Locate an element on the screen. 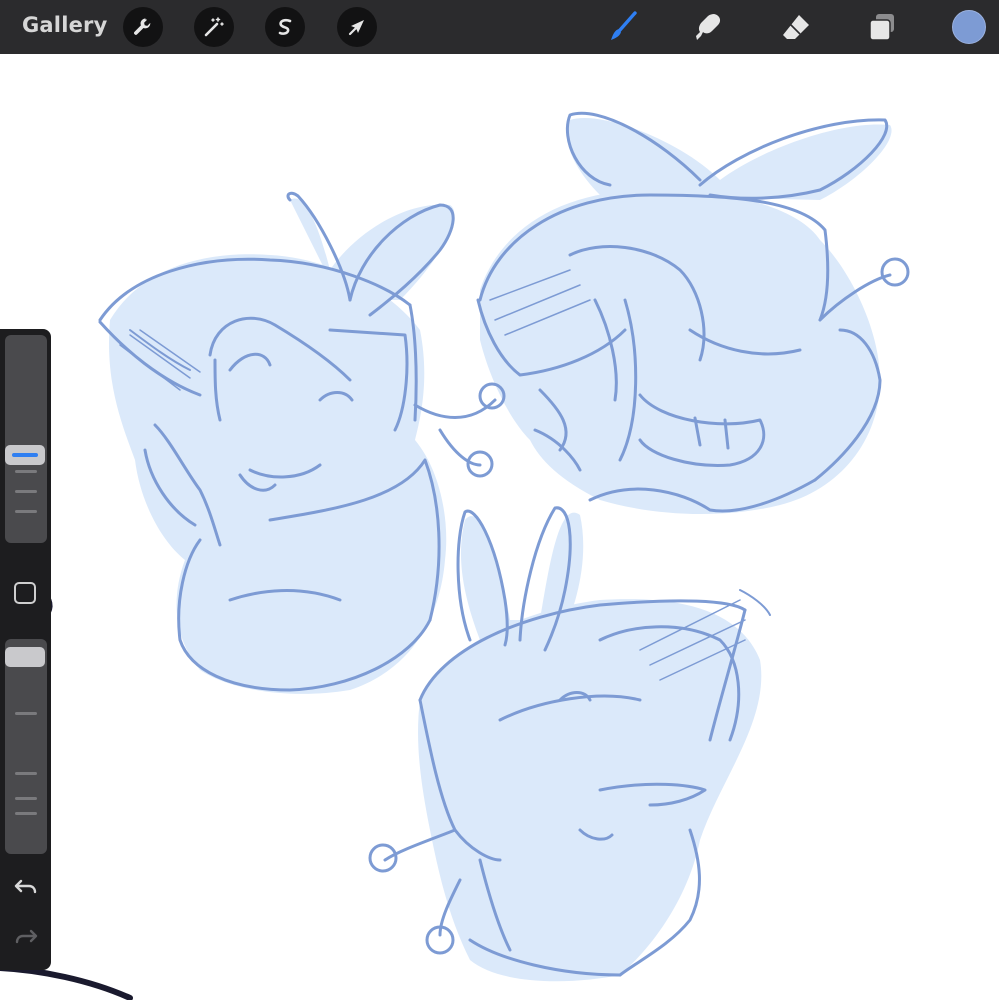 Image resolution: width=999 pixels, height=1000 pixels. eraser-icon is located at coordinates (796, 27).